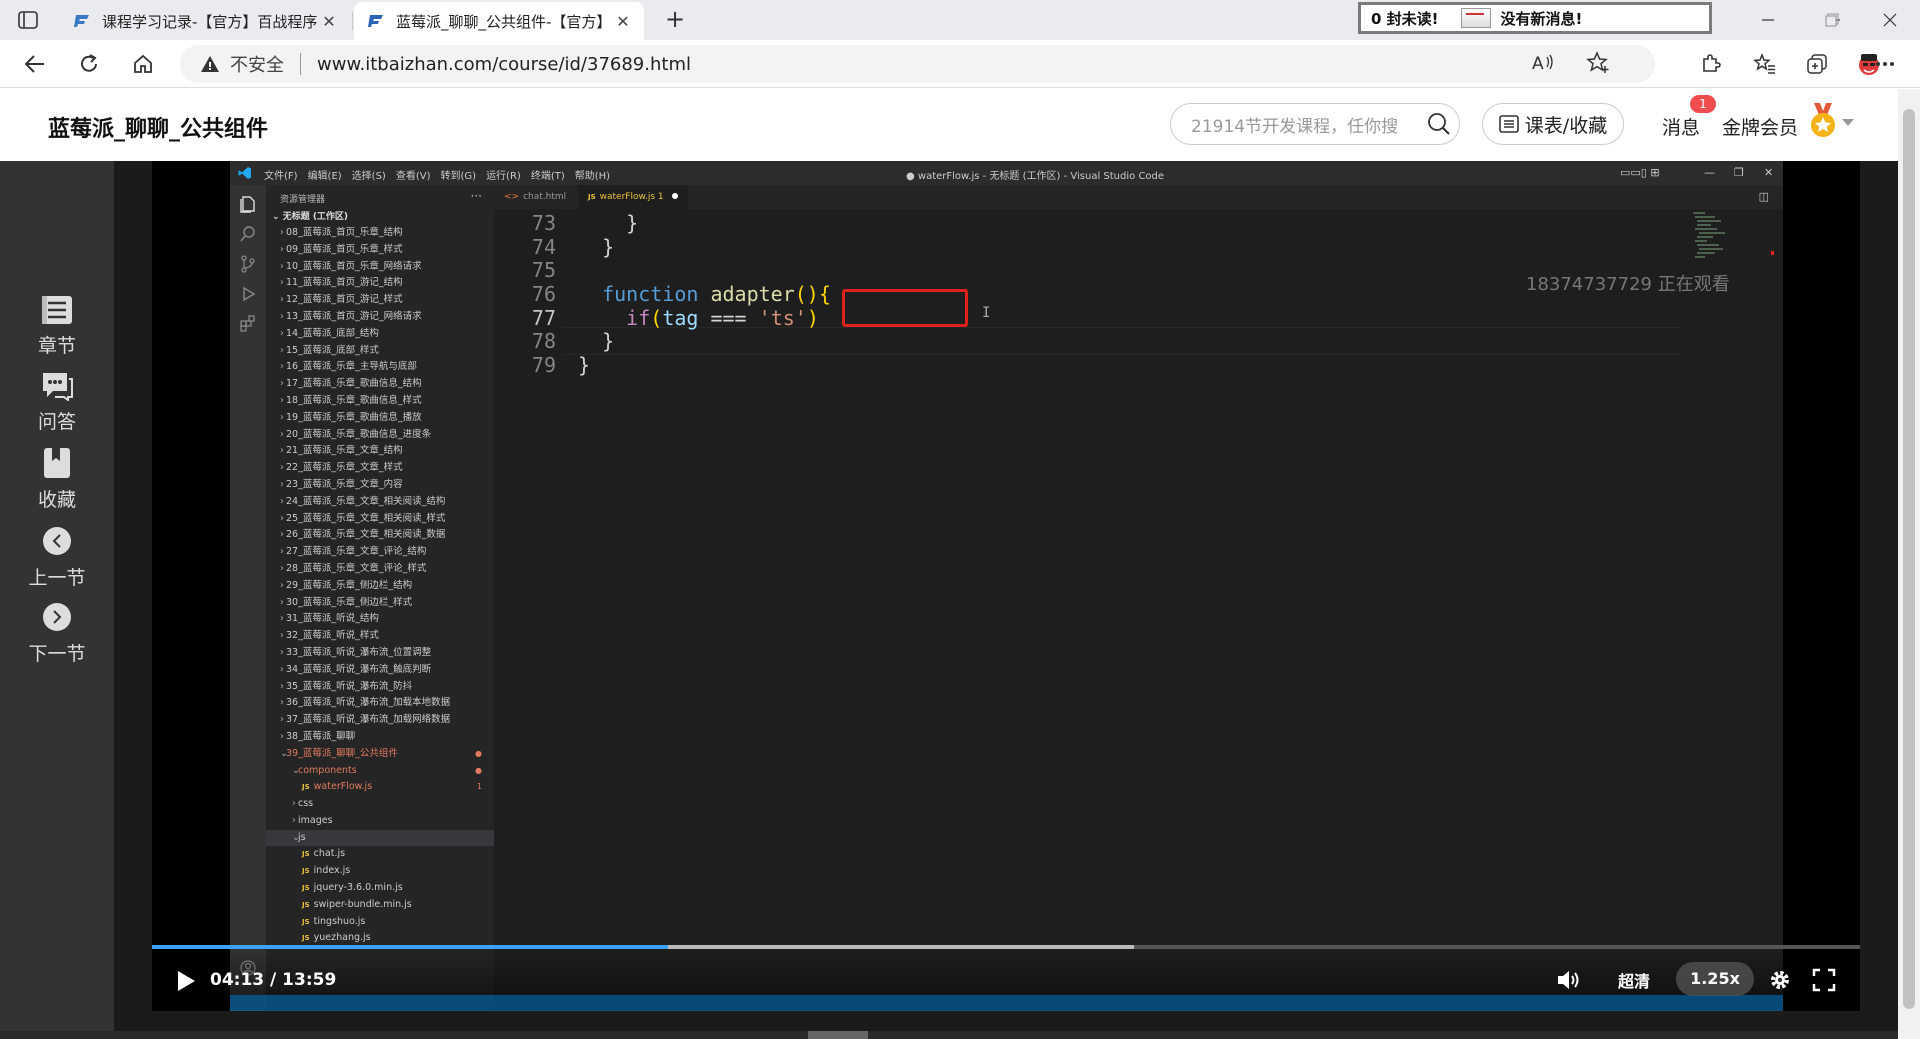 This screenshot has width=1920, height=1039. Describe the element at coordinates (633, 197) in the screenshot. I see `editor-tab-waterflow-js: JS waterFlow.js 1` at that location.